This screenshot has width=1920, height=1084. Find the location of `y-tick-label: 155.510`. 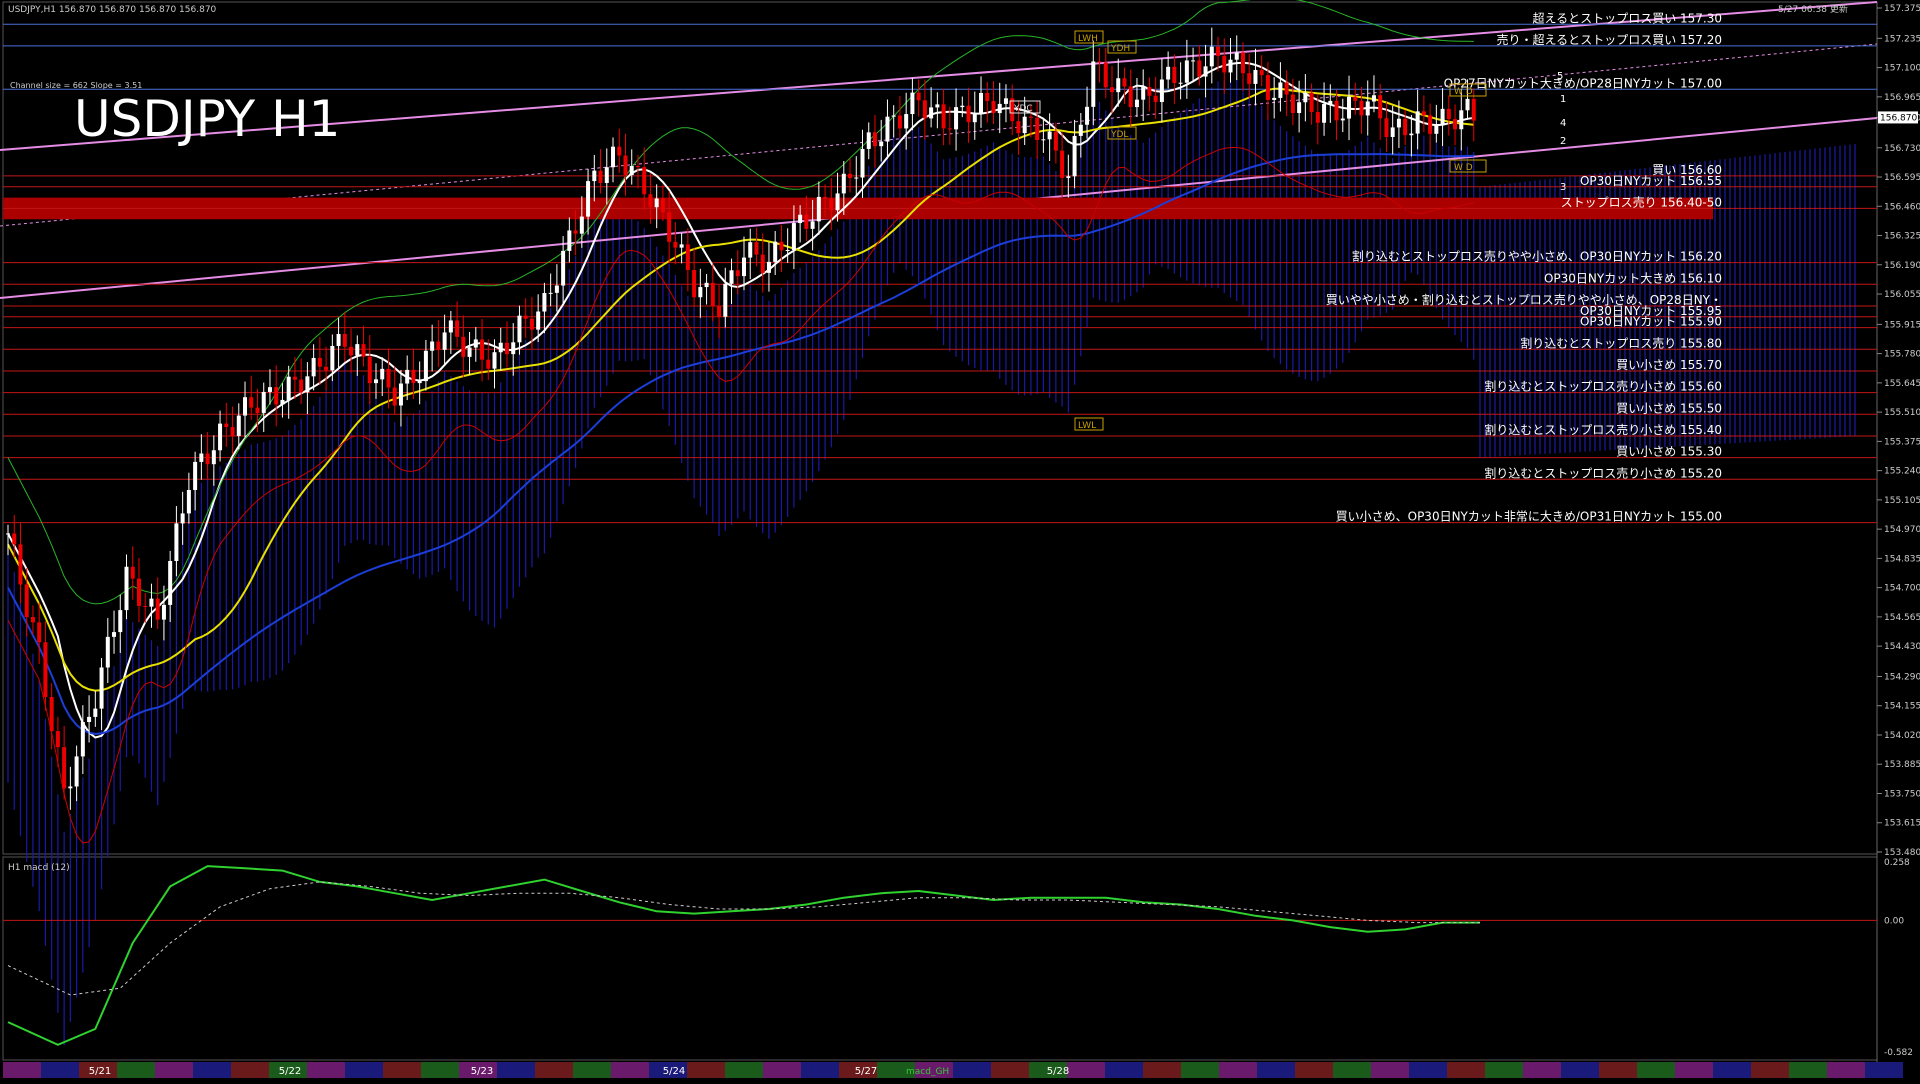

y-tick-label: 155.510 is located at coordinates (1902, 413).